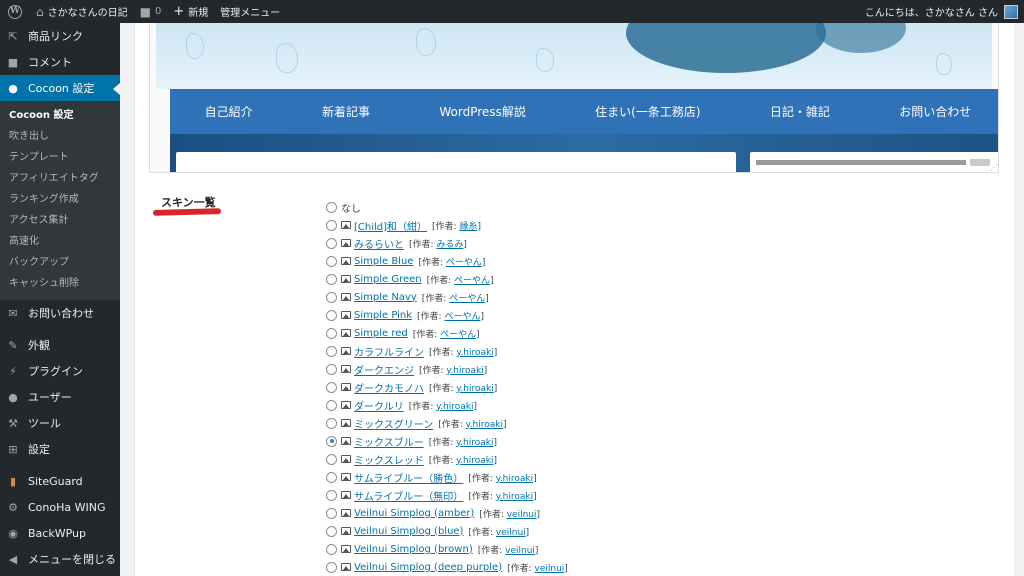  Describe the element at coordinates (666, 351) in the screenshot. I see `skin-option: カラフルライン [作者: y.hiroaki]` at that location.